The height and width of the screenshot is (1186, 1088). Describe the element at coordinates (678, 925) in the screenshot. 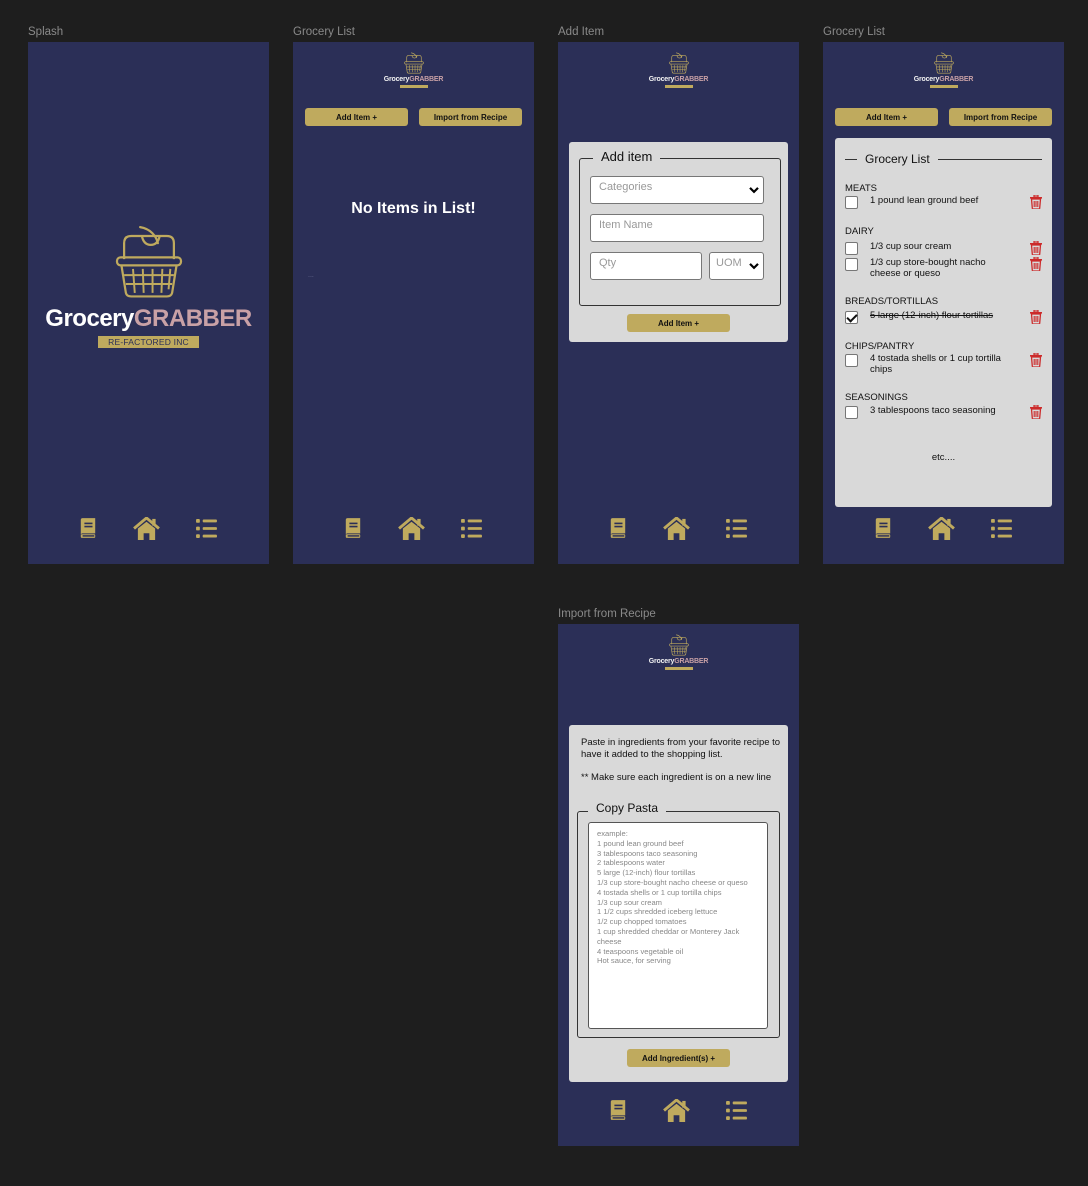

I see `ingredients-textarea` at that location.